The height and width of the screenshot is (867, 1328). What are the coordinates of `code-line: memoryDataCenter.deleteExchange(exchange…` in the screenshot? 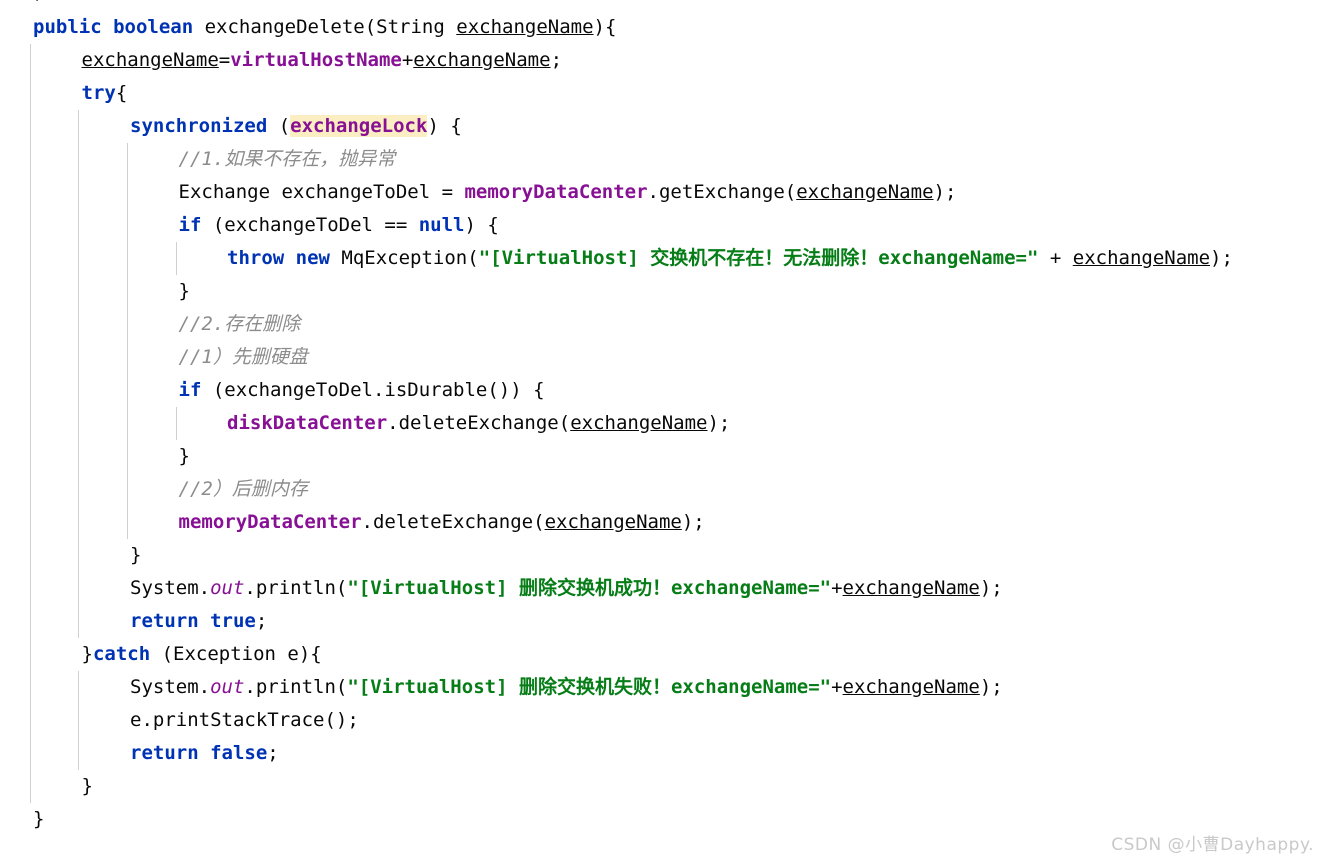 It's located at (442, 522).